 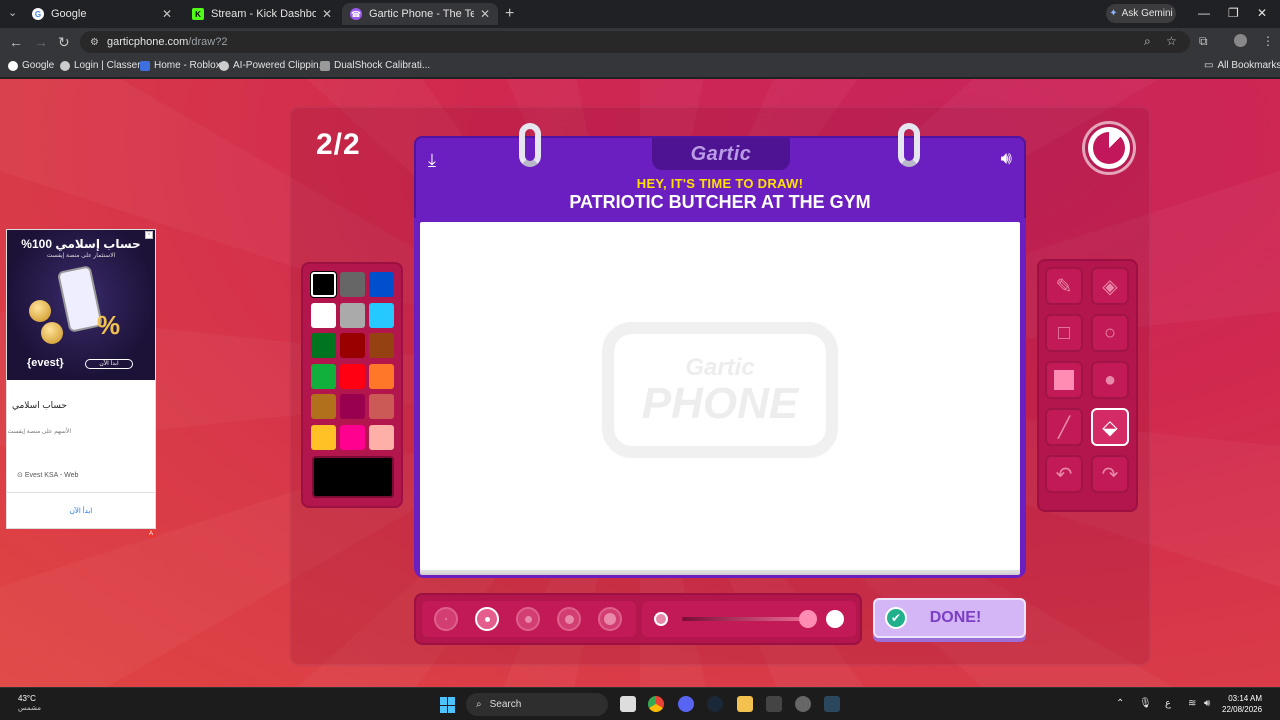 What do you see at coordinates (1064, 427) in the screenshot?
I see `line-tool-icon: ╱` at bounding box center [1064, 427].